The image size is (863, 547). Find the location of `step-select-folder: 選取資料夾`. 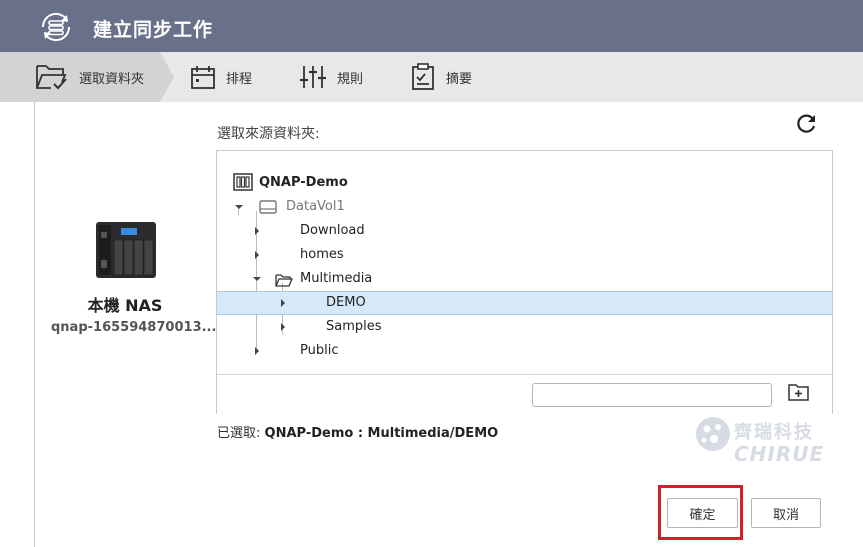

step-select-folder: 選取資料夾 is located at coordinates (89, 77).